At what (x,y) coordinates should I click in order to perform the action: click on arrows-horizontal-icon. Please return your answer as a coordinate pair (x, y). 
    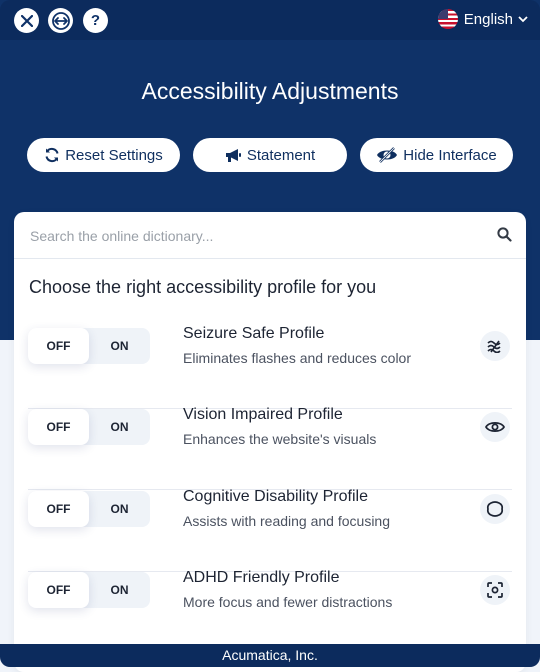
    Looking at the image, I should click on (60, 20).